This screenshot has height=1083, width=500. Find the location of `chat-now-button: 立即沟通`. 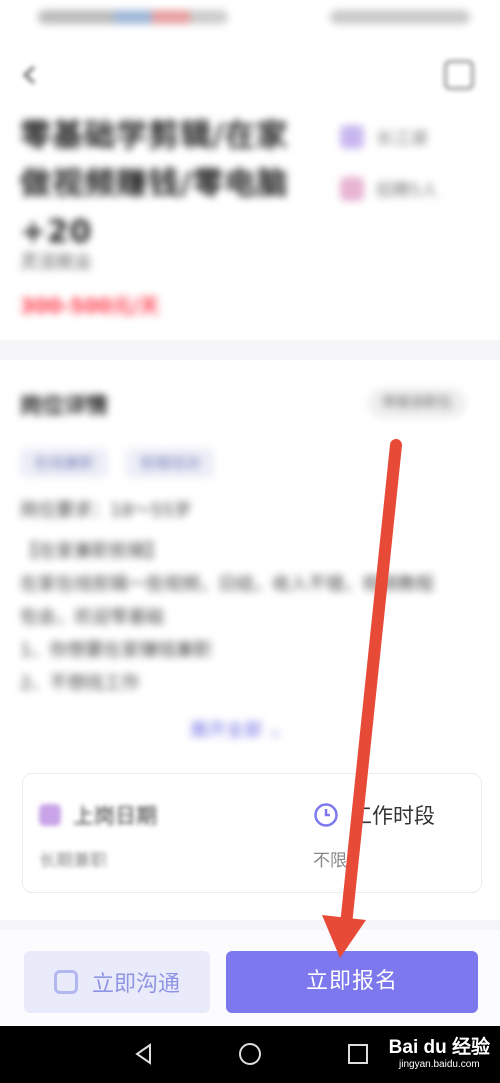

chat-now-button: 立即沟通 is located at coordinates (117, 982).